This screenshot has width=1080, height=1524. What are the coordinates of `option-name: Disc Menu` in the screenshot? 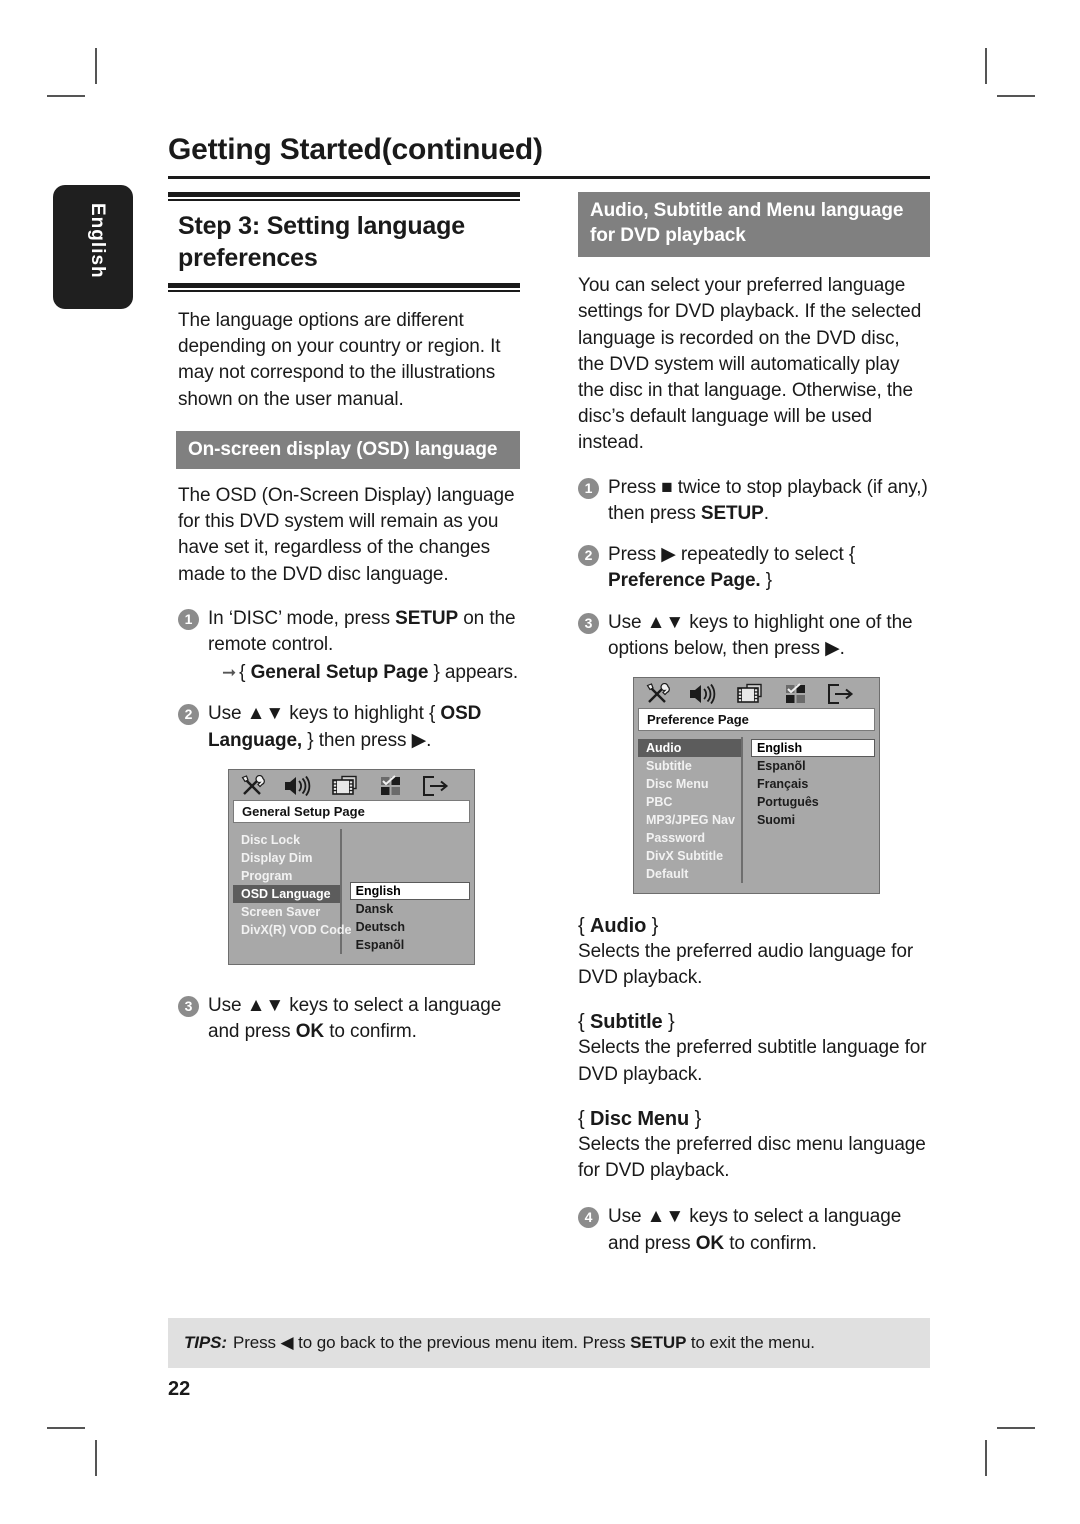 It's located at (640, 1118).